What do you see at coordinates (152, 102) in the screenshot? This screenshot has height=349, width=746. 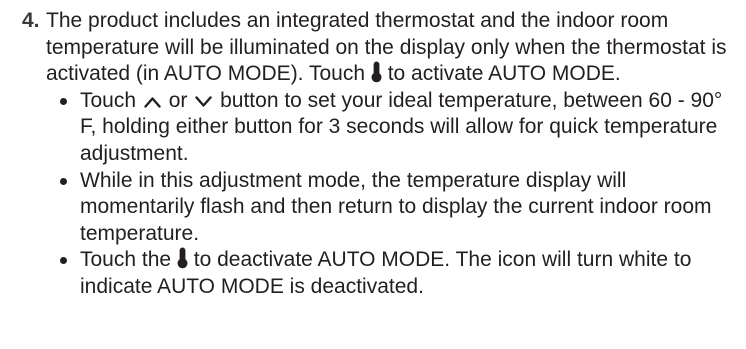 I see `chevron-up-icon` at bounding box center [152, 102].